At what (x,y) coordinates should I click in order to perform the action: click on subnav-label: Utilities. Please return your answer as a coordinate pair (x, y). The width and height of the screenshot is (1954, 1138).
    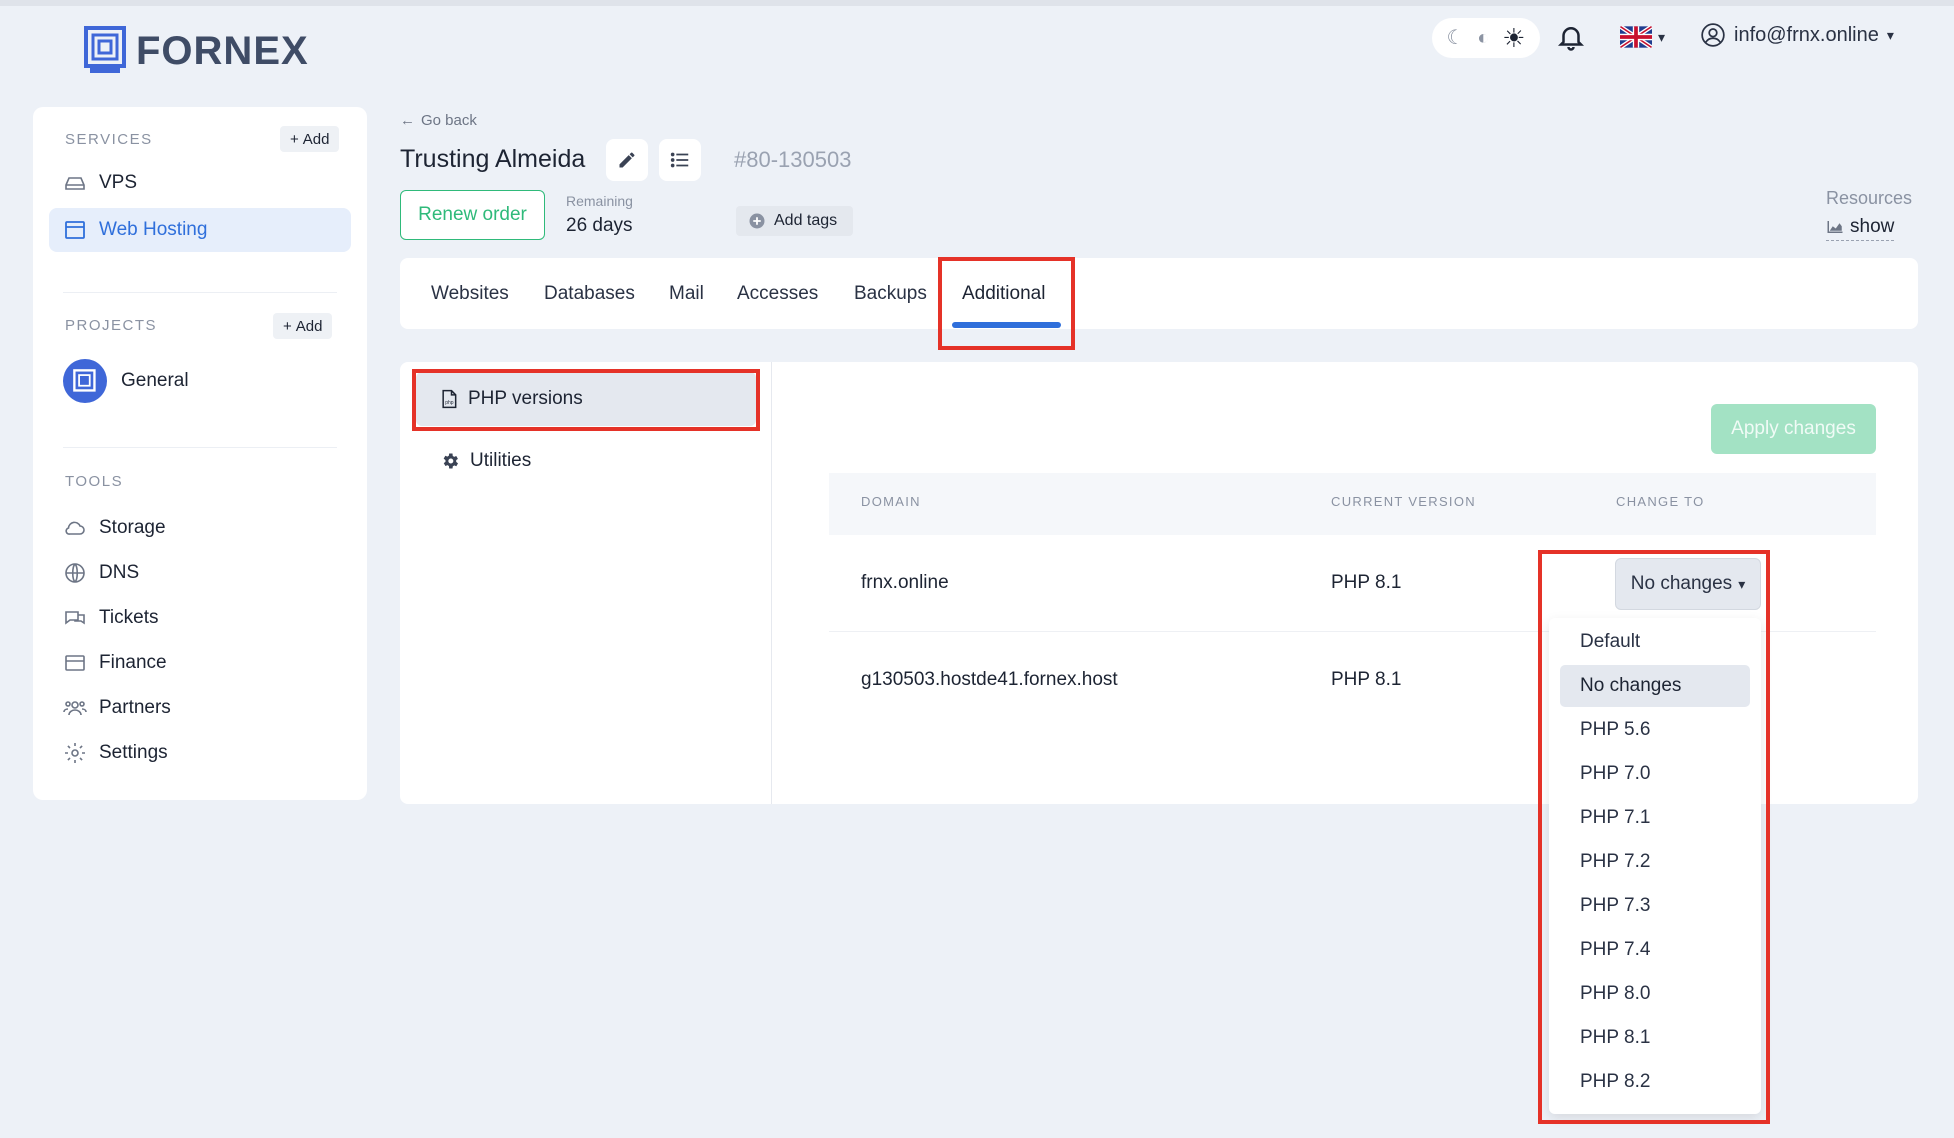
    Looking at the image, I should click on (501, 460).